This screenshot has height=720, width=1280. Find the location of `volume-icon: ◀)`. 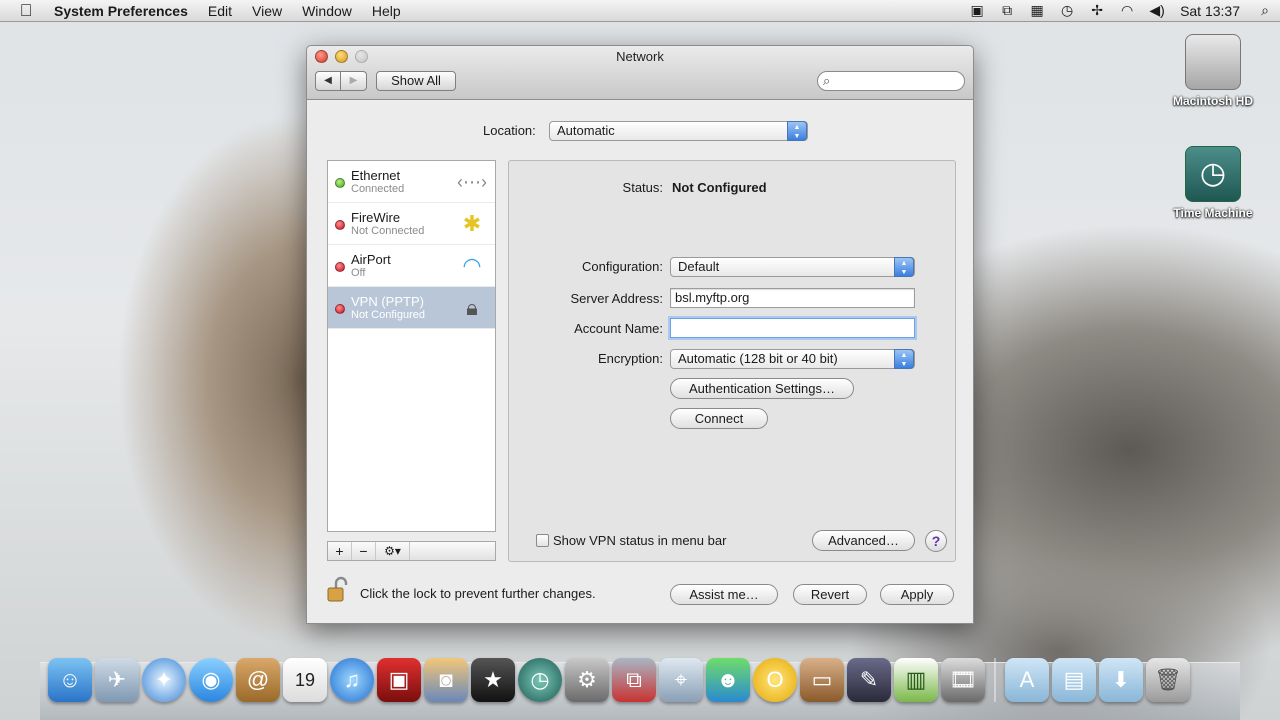

volume-icon: ◀) is located at coordinates (1157, 10).